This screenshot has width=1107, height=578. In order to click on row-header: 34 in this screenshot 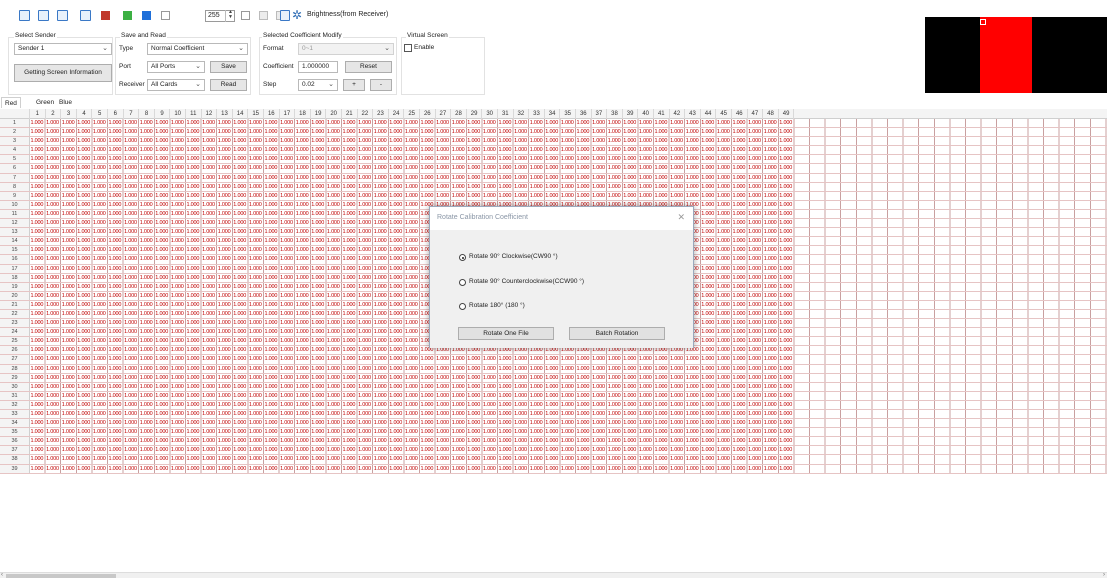, I will do `click(15, 423)`.